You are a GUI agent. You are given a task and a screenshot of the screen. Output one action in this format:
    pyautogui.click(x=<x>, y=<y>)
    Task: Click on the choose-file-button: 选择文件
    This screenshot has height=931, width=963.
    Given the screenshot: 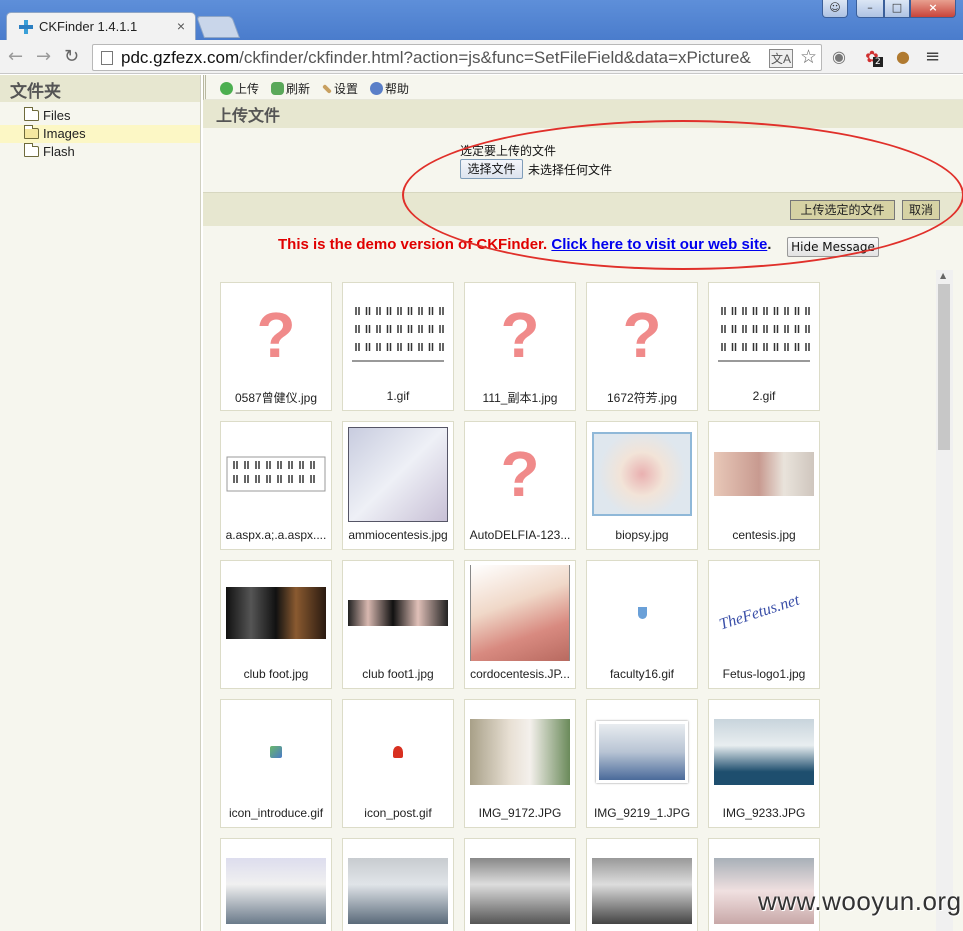 What is the action you would take?
    pyautogui.click(x=491, y=169)
    